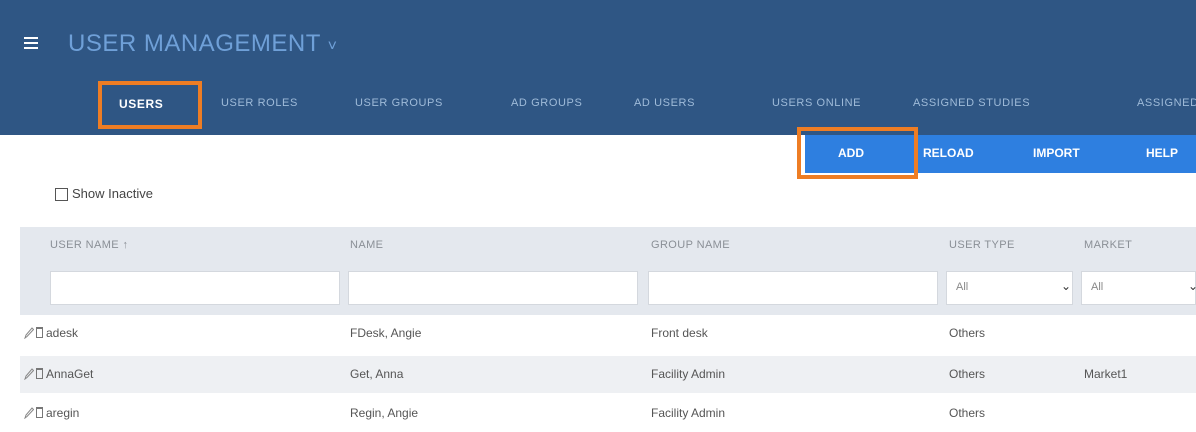  What do you see at coordinates (386, 333) in the screenshot?
I see `cell-name: FDesk, Angie` at bounding box center [386, 333].